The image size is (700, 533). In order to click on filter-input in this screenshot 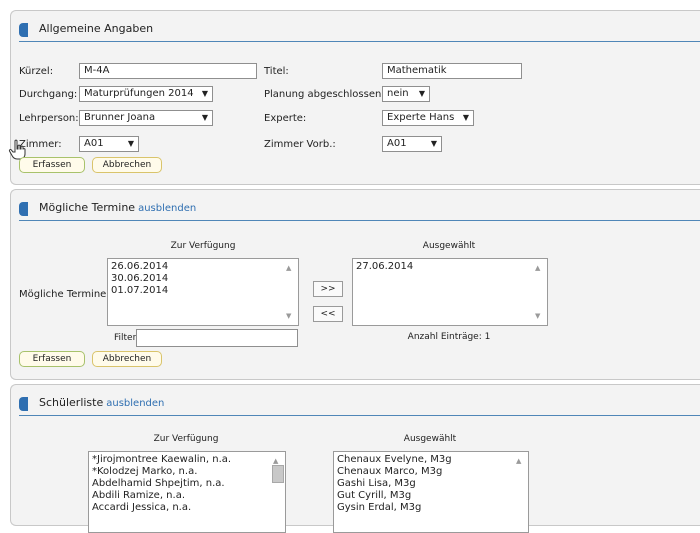, I will do `click(217, 338)`.